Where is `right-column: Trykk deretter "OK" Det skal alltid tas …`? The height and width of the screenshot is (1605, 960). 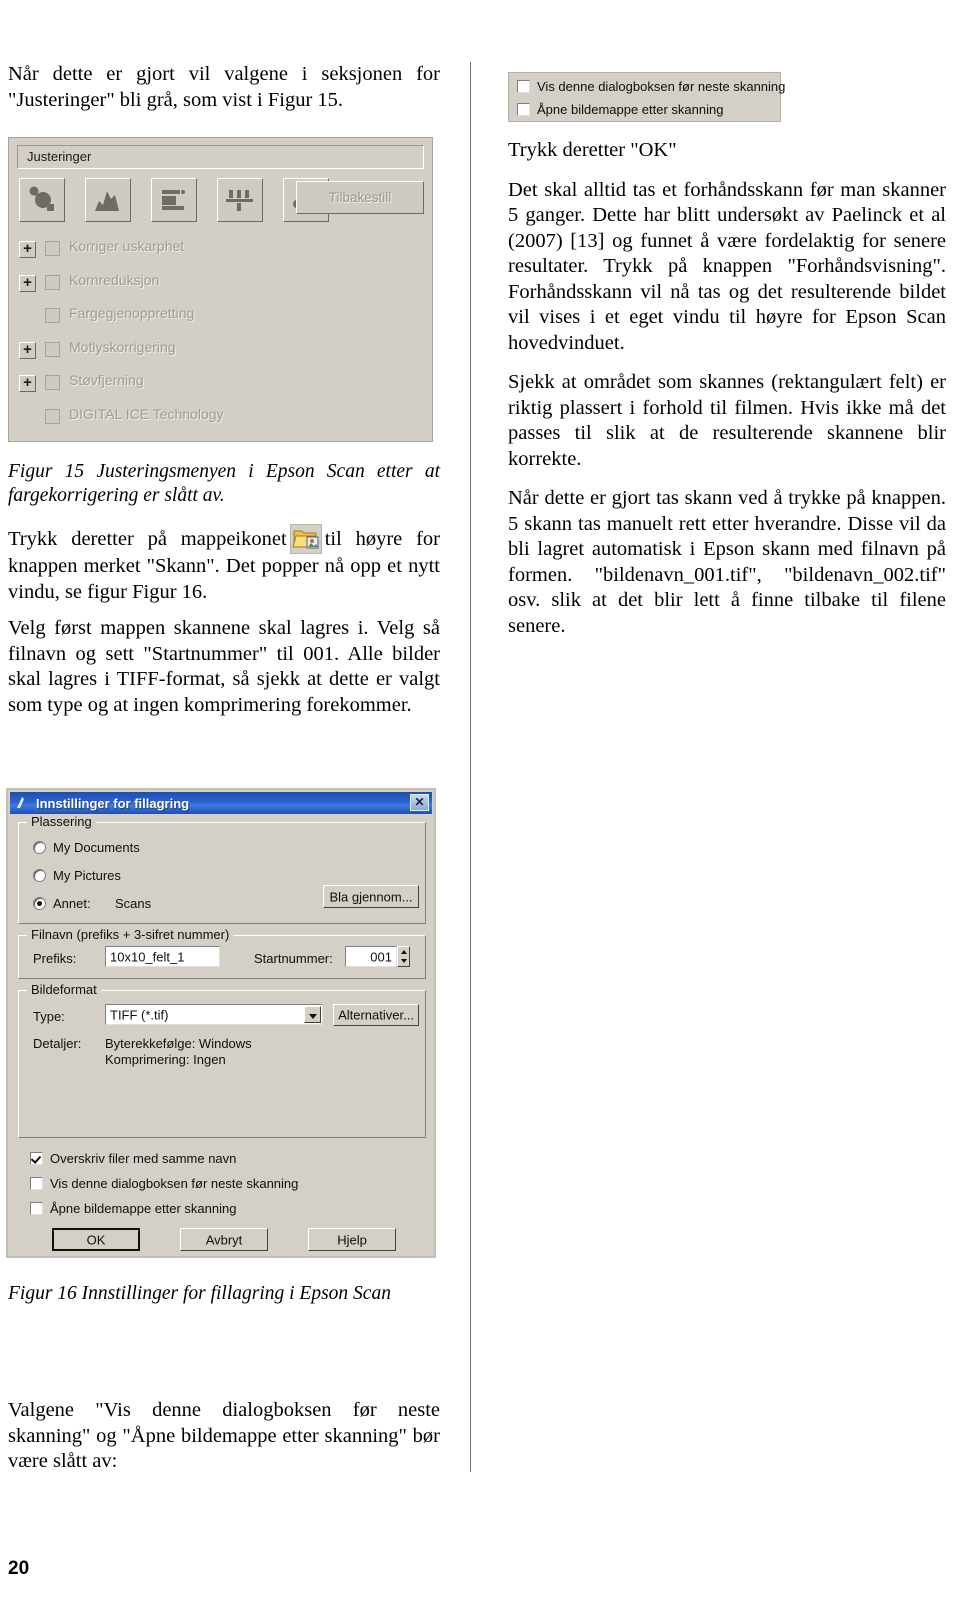
right-column: Trykk deretter "OK" Det skal alltid tas … is located at coordinates (727, 395).